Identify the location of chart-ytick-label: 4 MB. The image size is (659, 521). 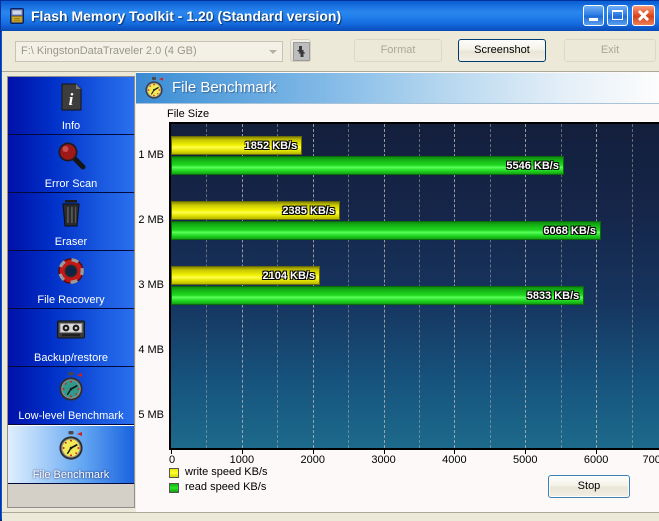
(151, 349).